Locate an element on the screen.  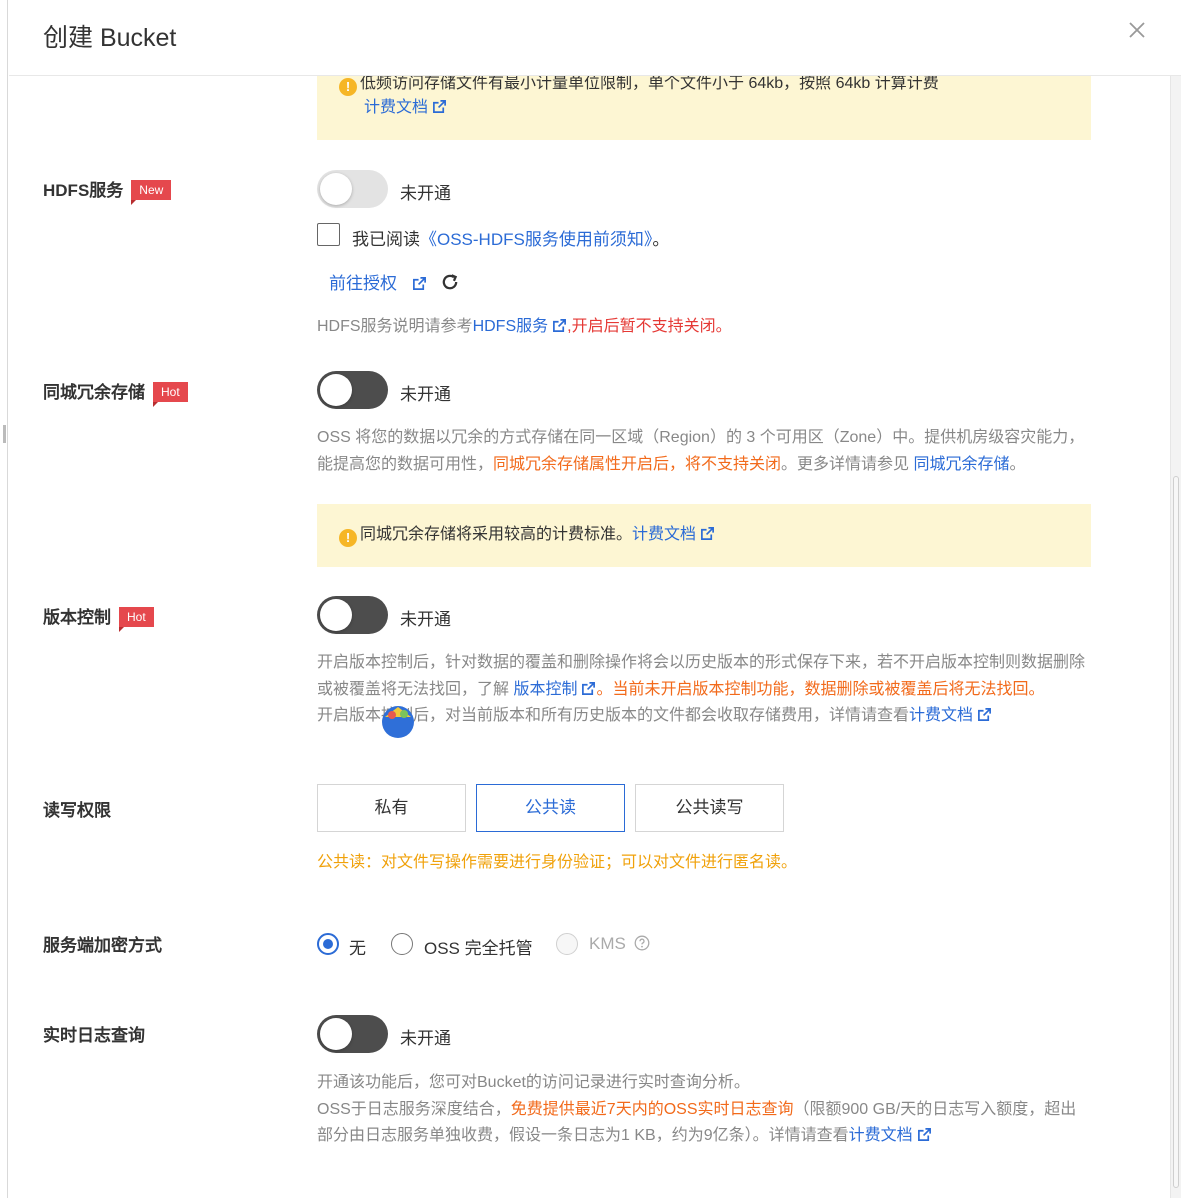
frame-notch is located at coordinates (4, 434).